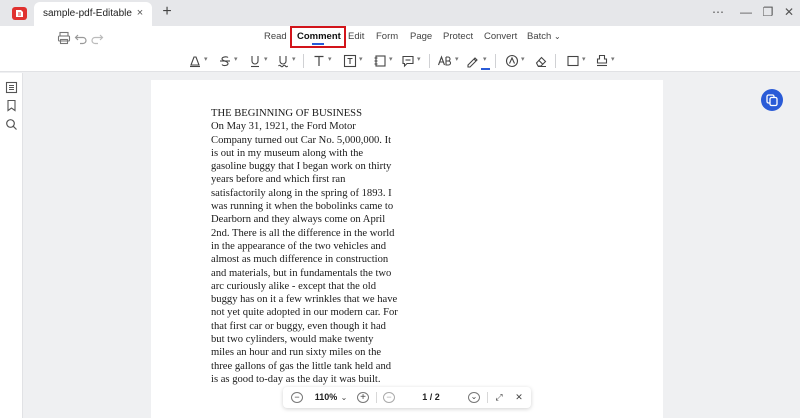 This screenshot has width=800, height=418. What do you see at coordinates (298, 220) in the screenshot?
I see `document-line: Dearborn and they always come on April` at bounding box center [298, 220].